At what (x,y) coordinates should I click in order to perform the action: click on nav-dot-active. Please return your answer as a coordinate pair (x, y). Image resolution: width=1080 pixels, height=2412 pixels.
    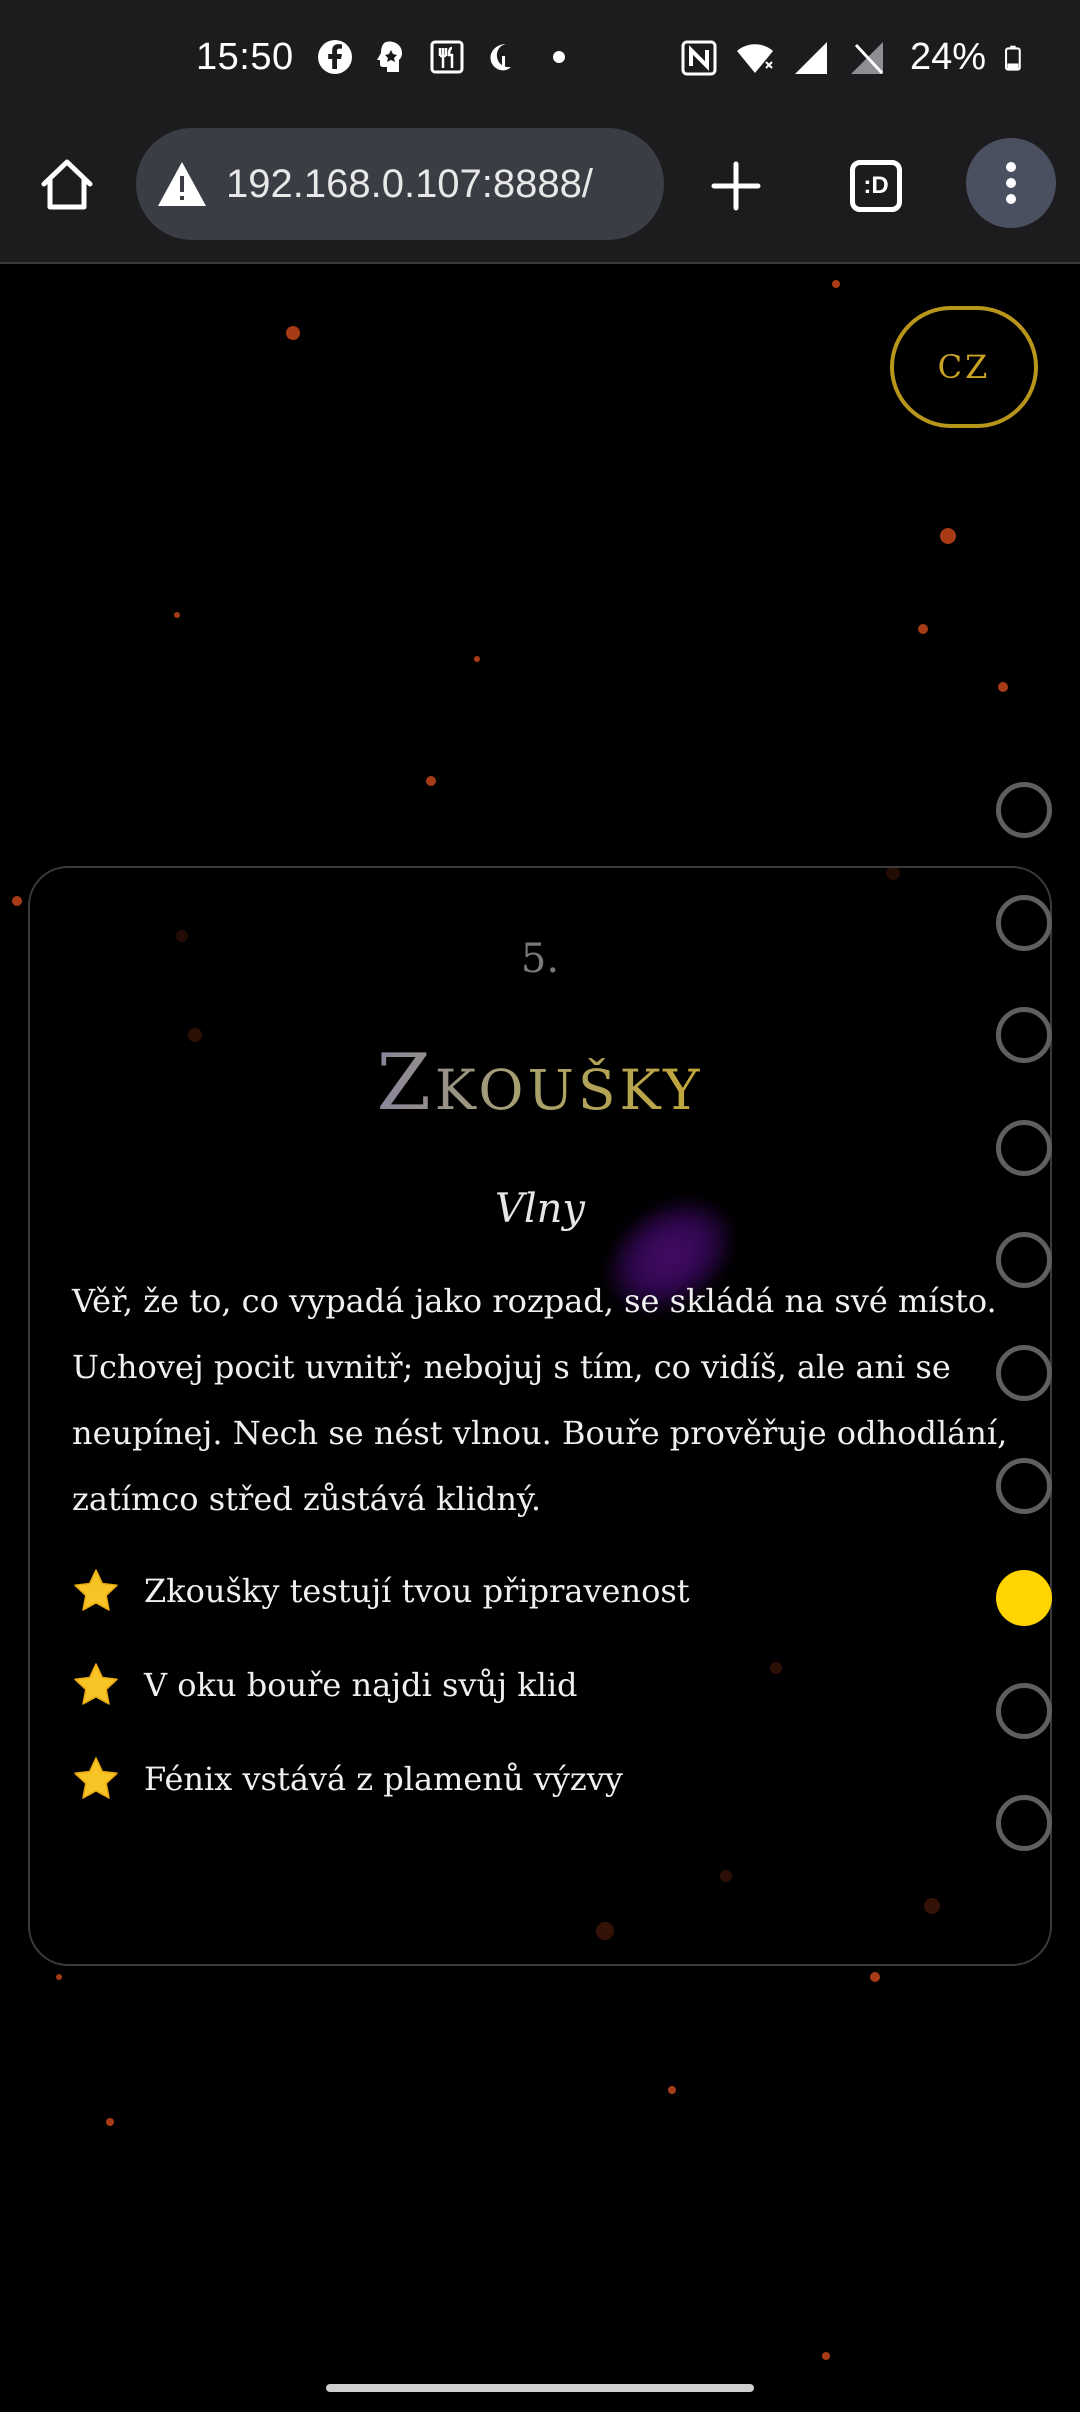
    Looking at the image, I should click on (1024, 1598).